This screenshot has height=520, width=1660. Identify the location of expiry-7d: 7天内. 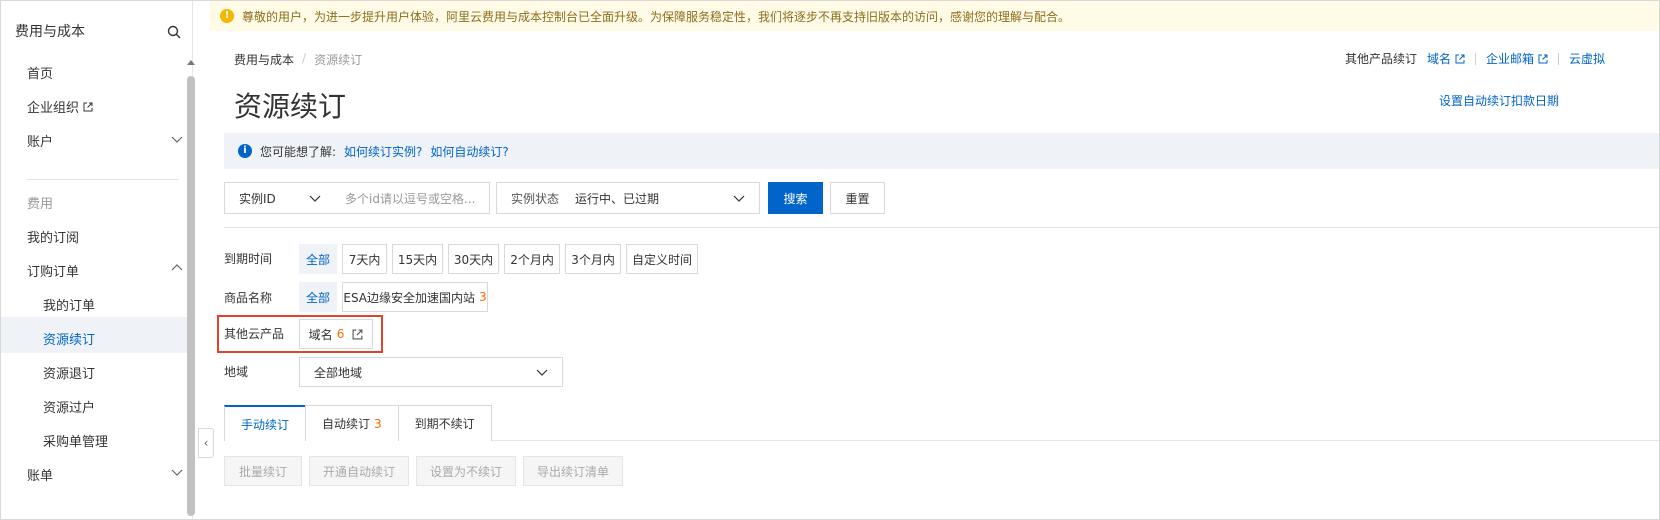
(364, 259).